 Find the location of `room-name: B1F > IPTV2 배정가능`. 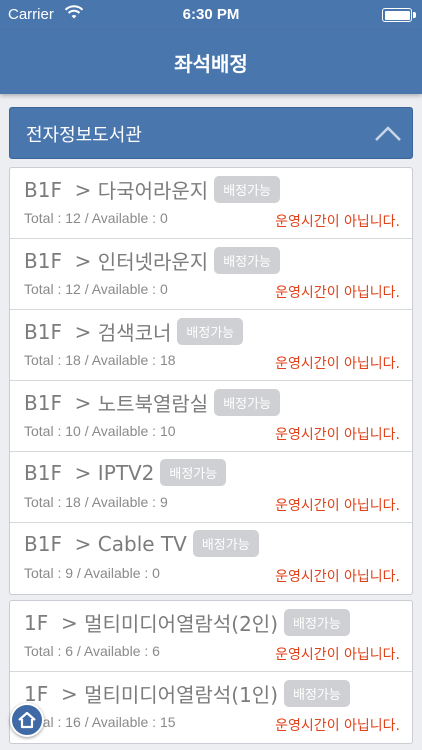

room-name: B1F > IPTV2 배정가능 is located at coordinates (125, 472).